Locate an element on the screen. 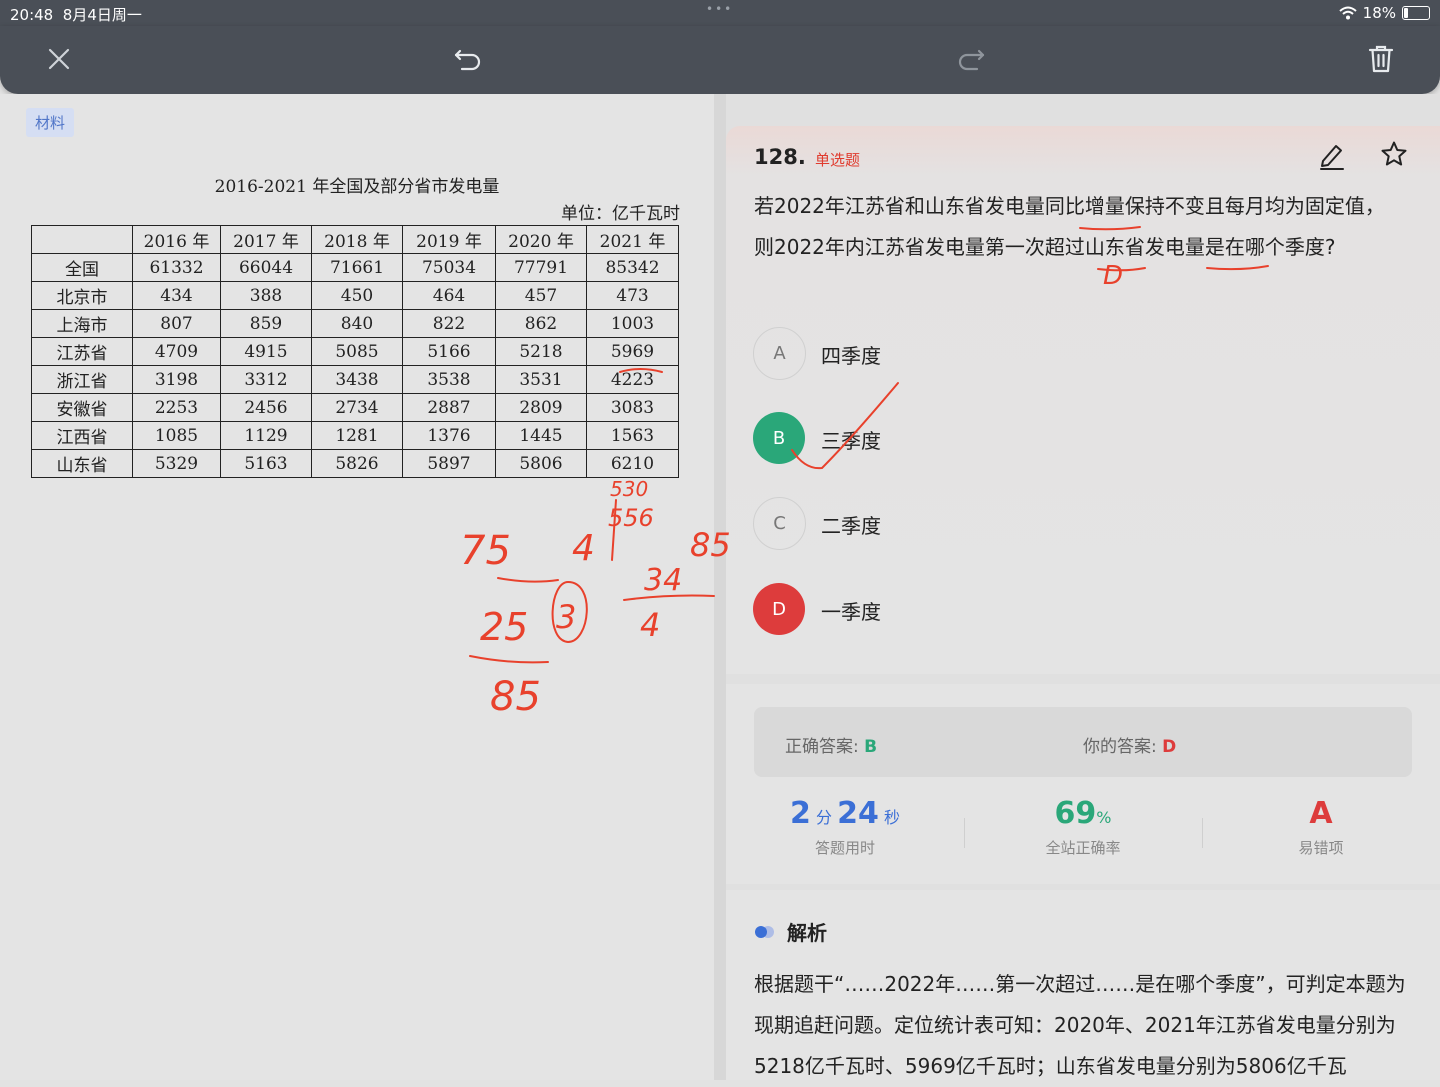  option-c: C 二季度 is located at coordinates (903, 524).